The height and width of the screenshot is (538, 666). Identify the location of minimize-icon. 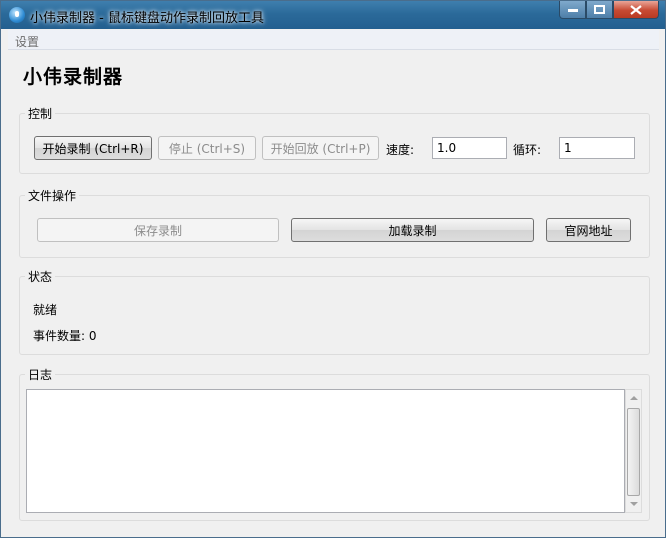
(572, 10).